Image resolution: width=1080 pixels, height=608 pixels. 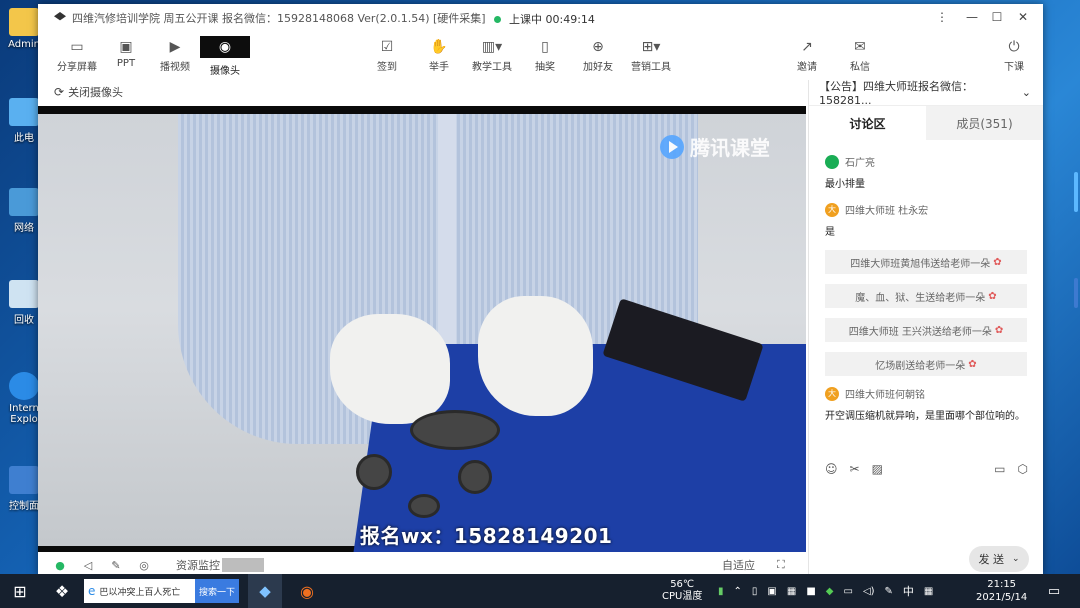 I want to click on video-caption: 报名wx：15828149201, so click(x=486, y=536).